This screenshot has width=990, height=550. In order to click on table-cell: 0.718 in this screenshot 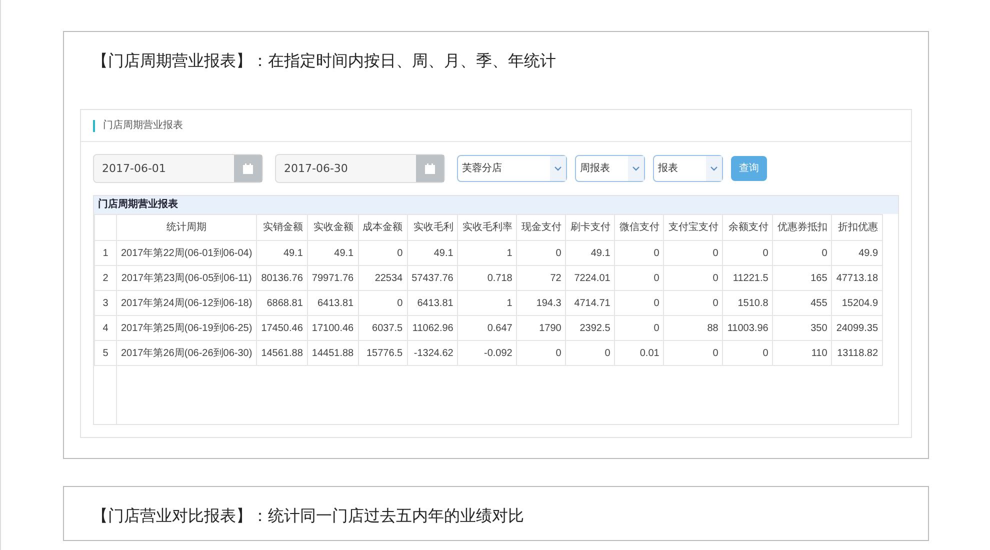, I will do `click(487, 278)`.